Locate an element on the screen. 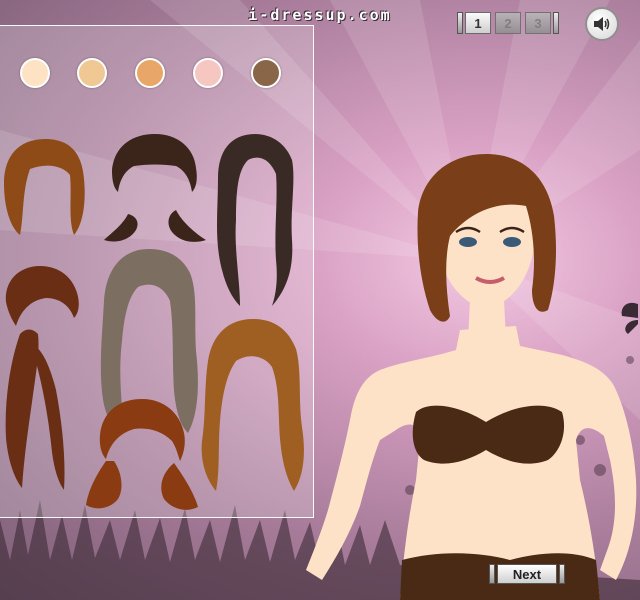 The height and width of the screenshot is (600, 640). next-button-cap-left is located at coordinates (492, 574).